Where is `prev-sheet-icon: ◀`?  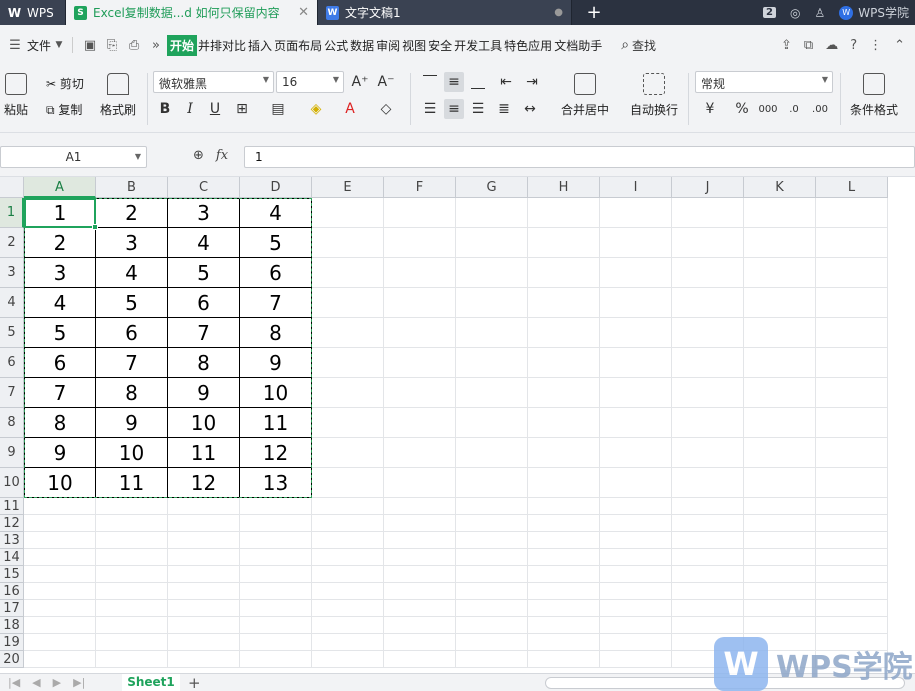
prev-sheet-icon: ◀ is located at coordinates (36, 682).